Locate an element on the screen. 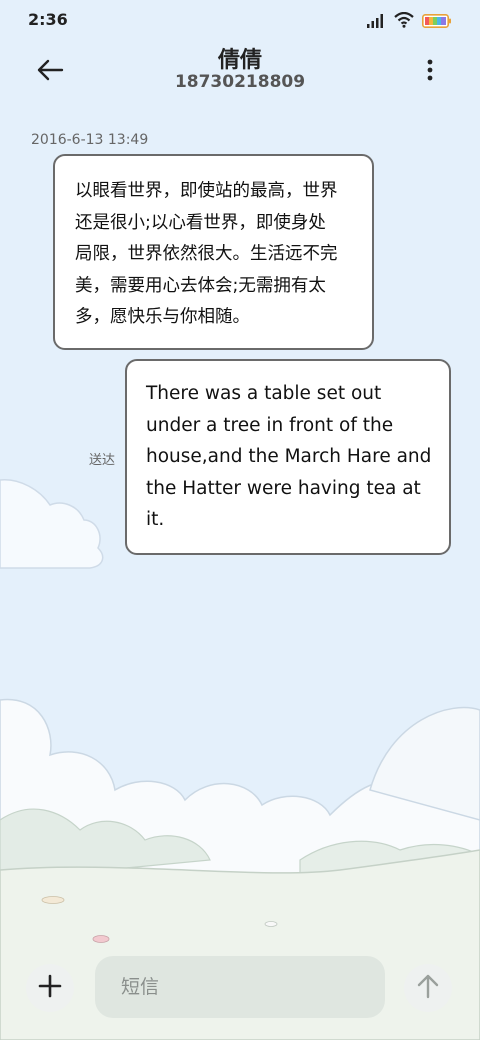 This screenshot has height=1040, width=480. status-icons is located at coordinates (409, 21).